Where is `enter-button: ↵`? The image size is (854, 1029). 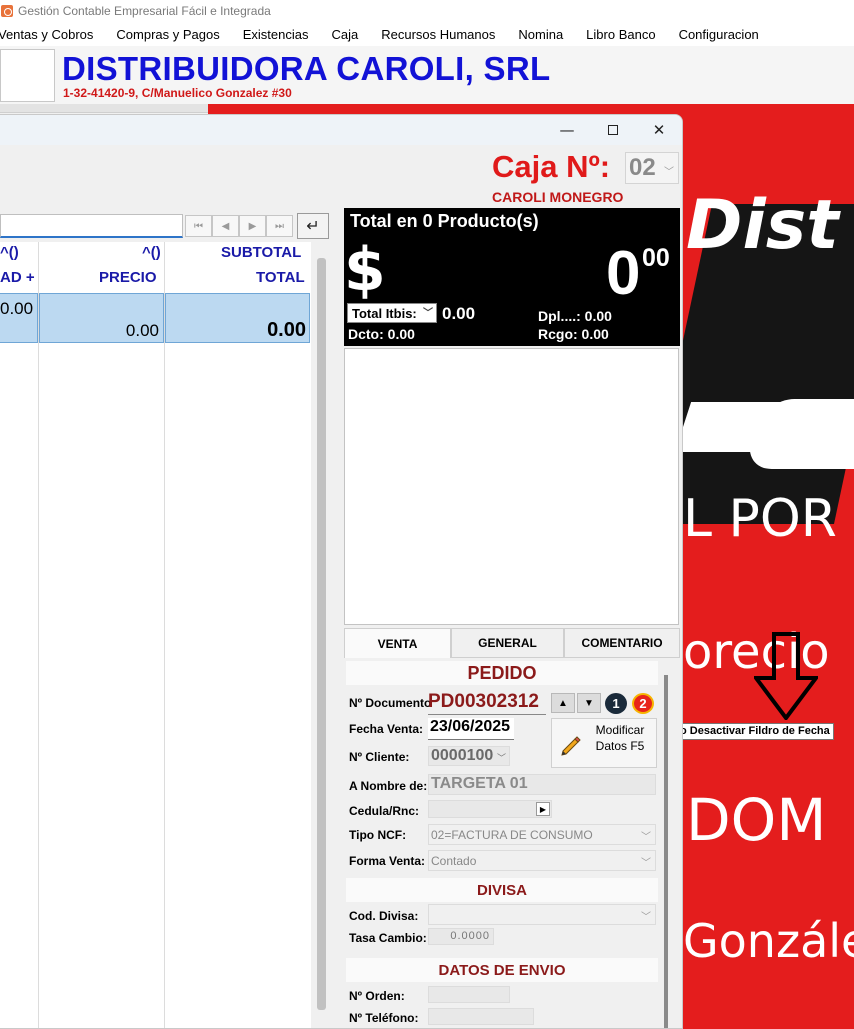 enter-button: ↵ is located at coordinates (313, 226).